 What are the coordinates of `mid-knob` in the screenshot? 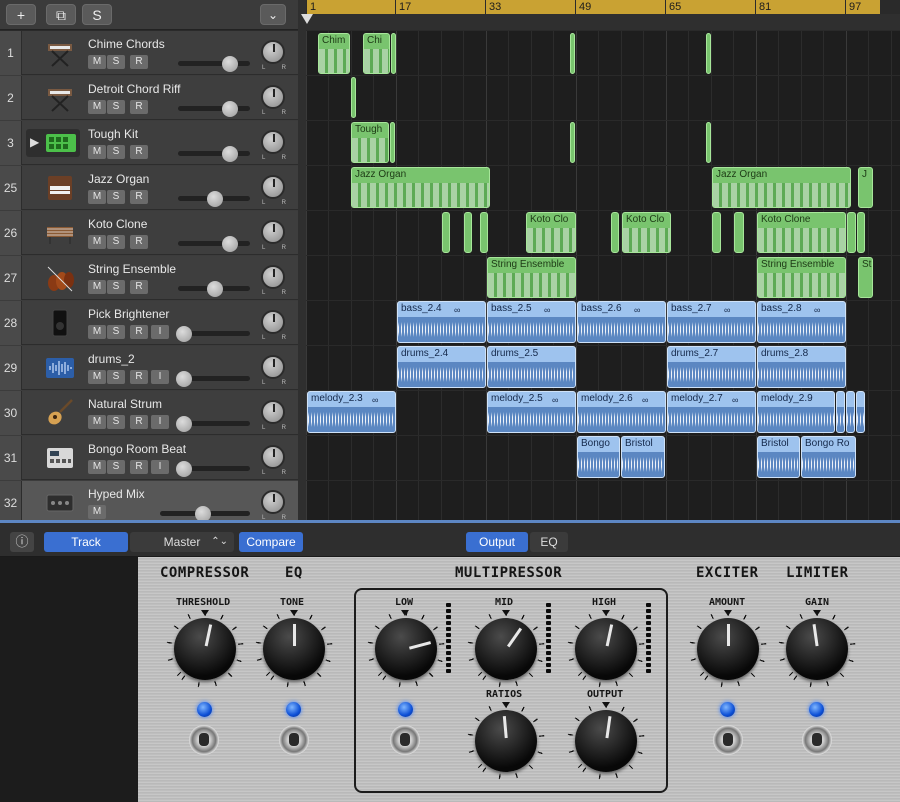 It's located at (506, 649).